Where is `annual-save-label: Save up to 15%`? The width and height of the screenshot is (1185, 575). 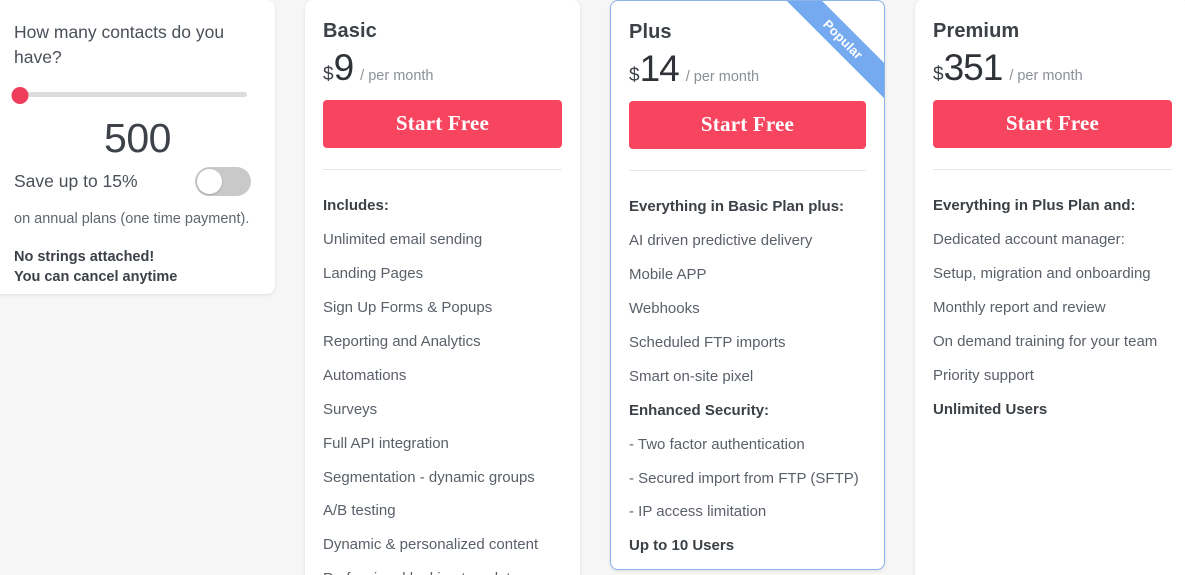
annual-save-label: Save up to 15% is located at coordinates (76, 180).